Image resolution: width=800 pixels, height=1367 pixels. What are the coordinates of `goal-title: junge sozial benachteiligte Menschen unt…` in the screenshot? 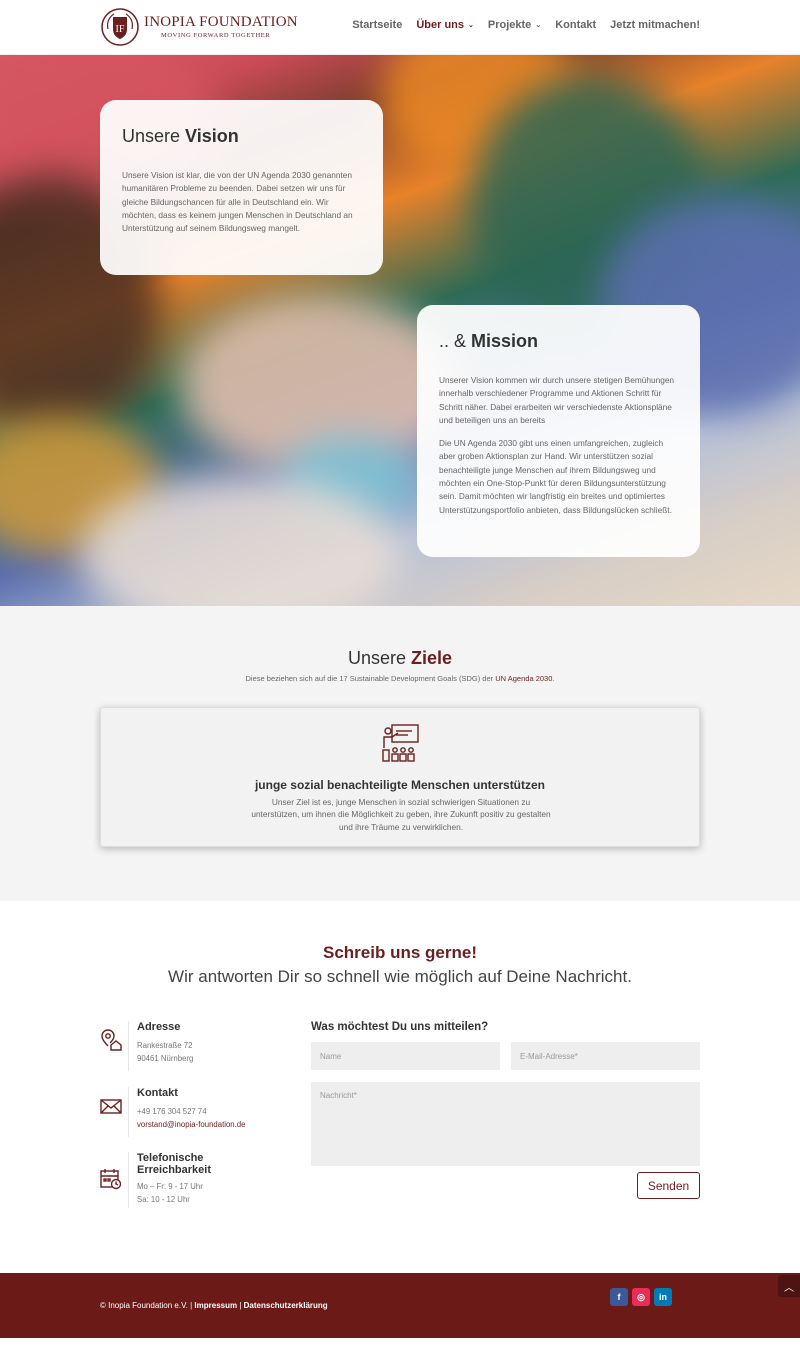 It's located at (400, 785).